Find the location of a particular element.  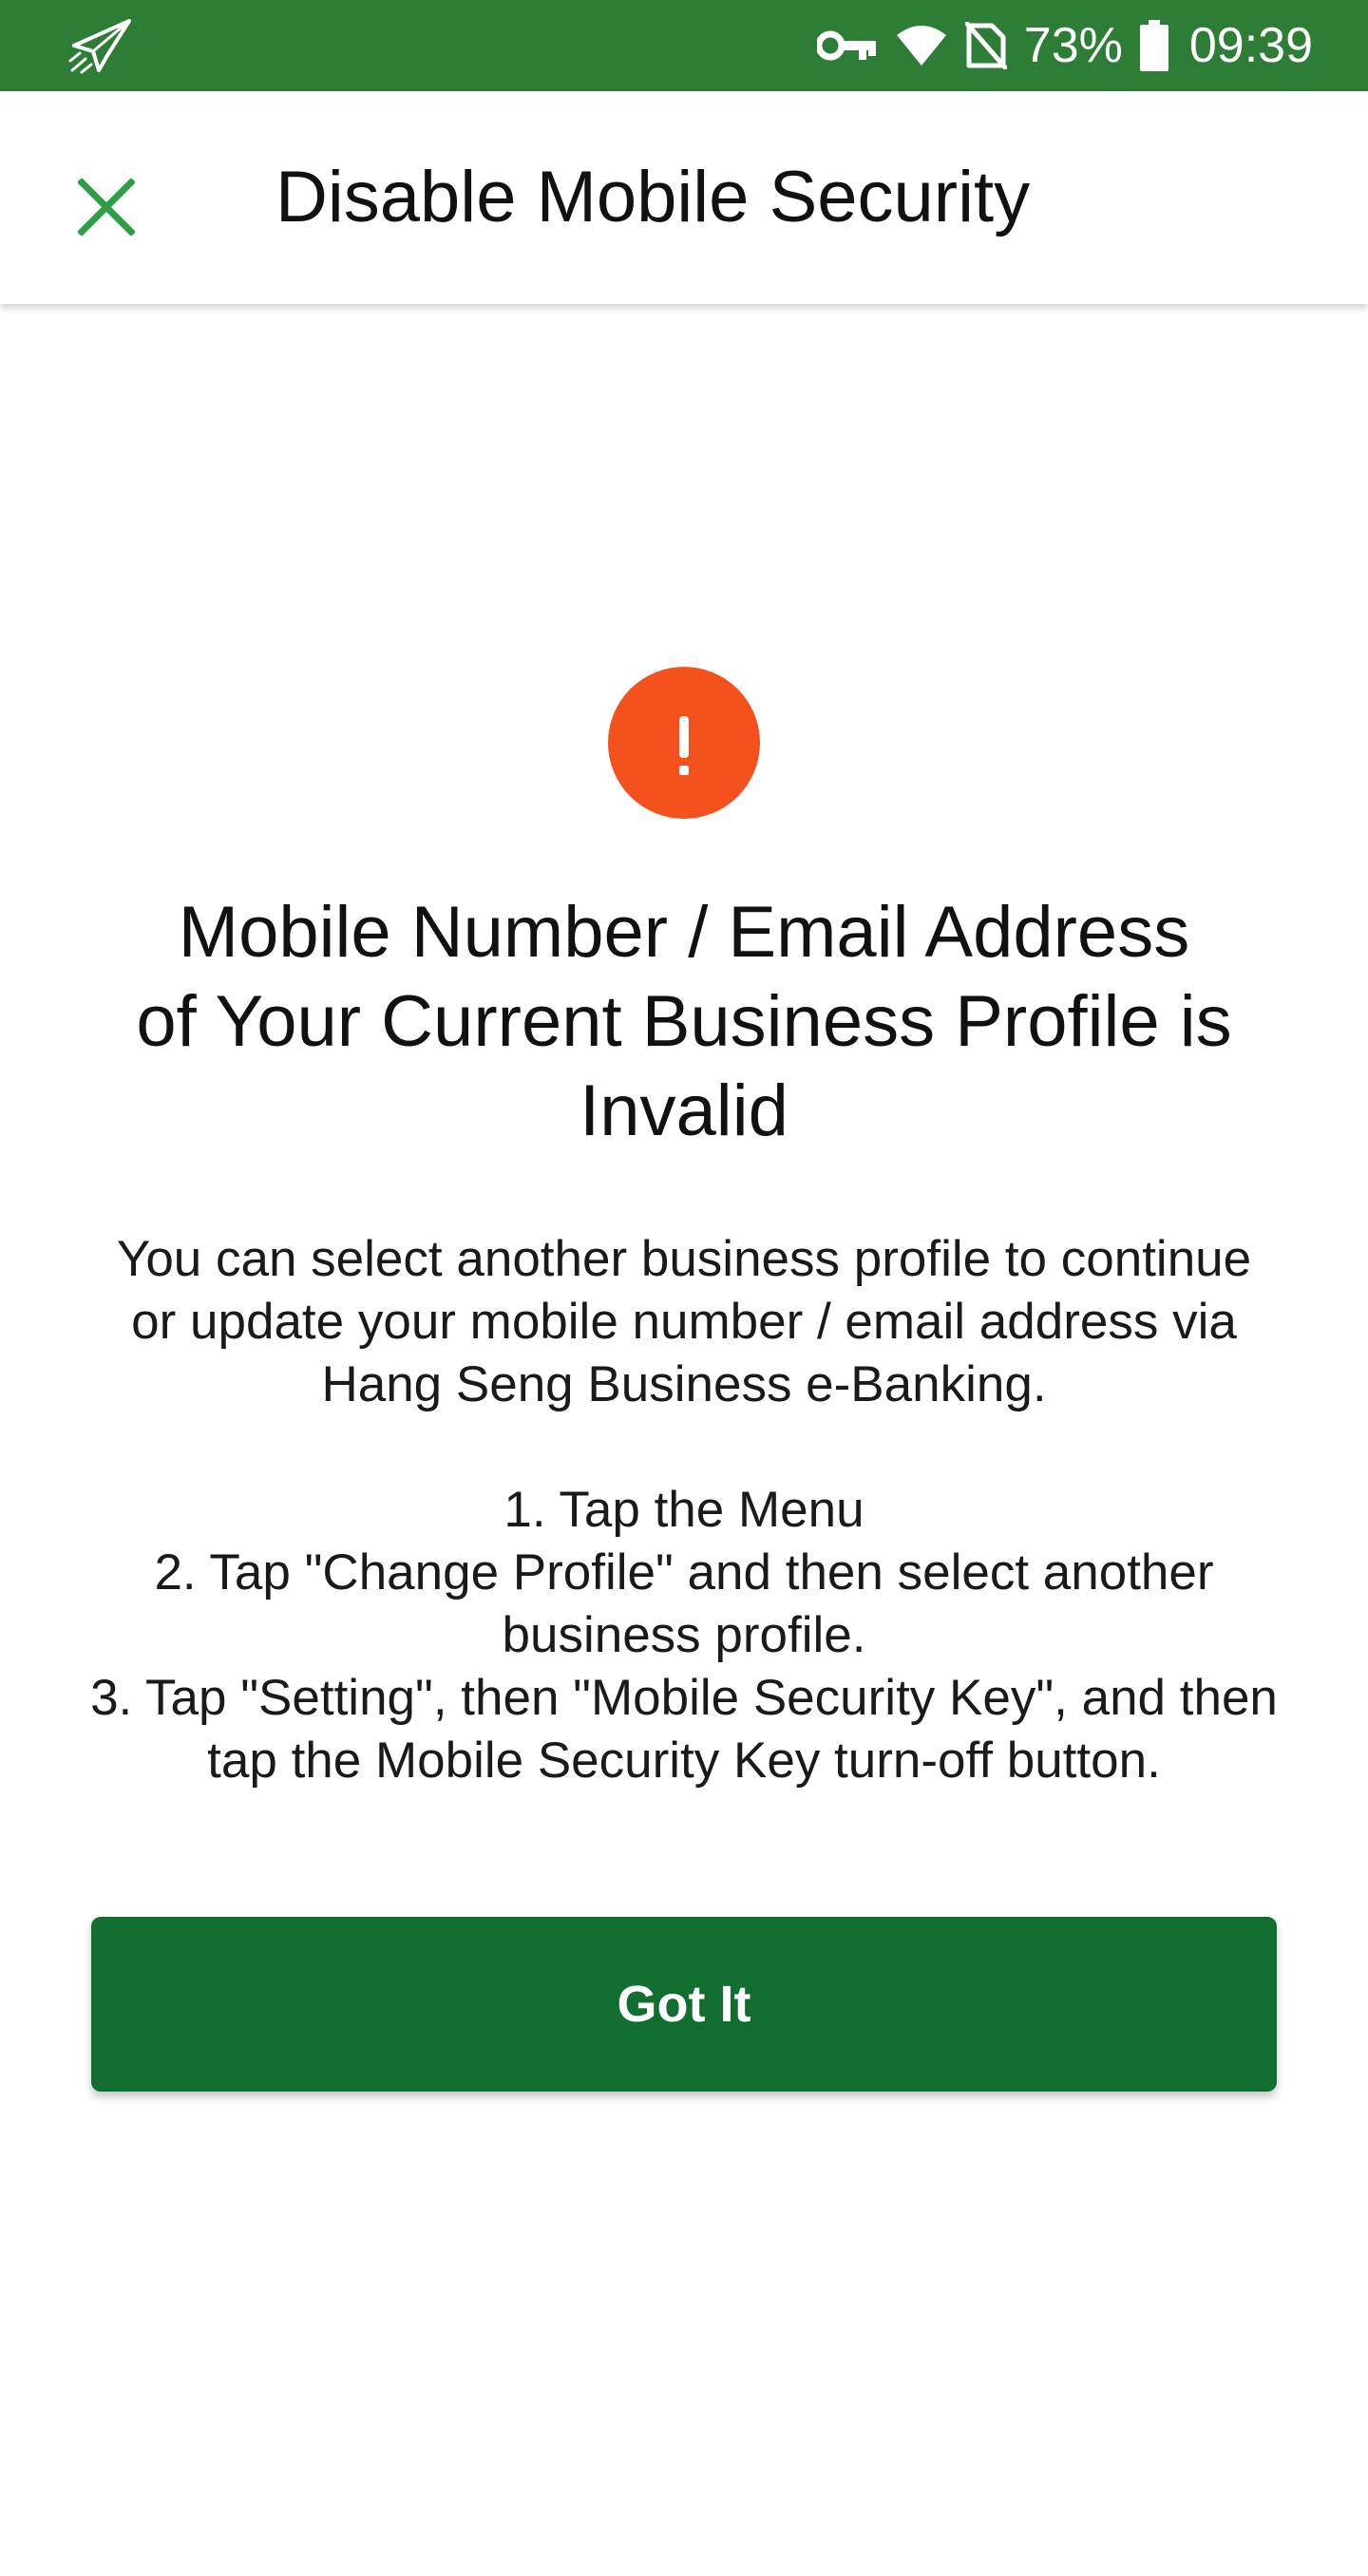

battery-icon is located at coordinates (1153, 45).